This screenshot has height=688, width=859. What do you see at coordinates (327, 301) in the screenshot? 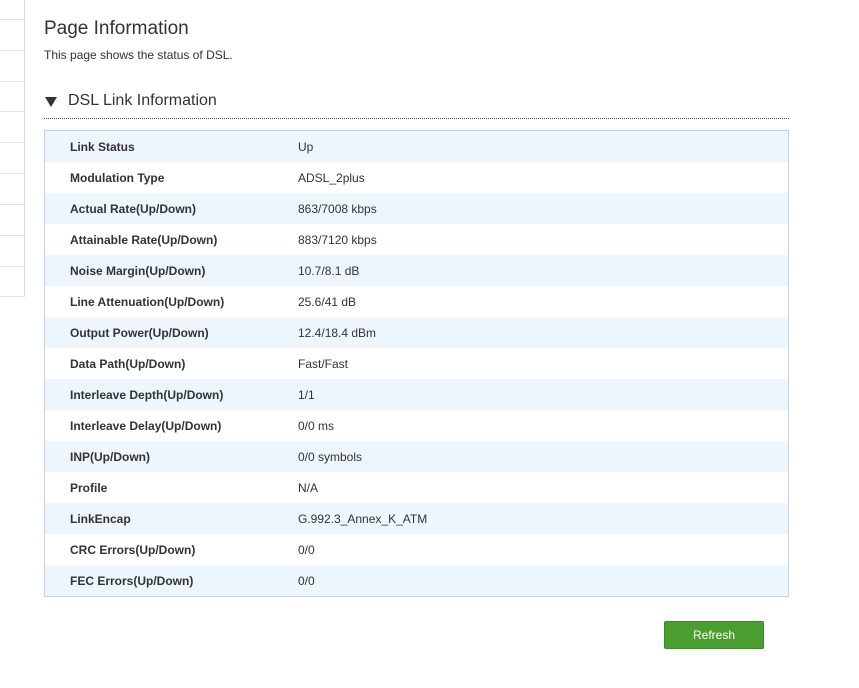
I see `row-value: 25.6/41 dB` at bounding box center [327, 301].